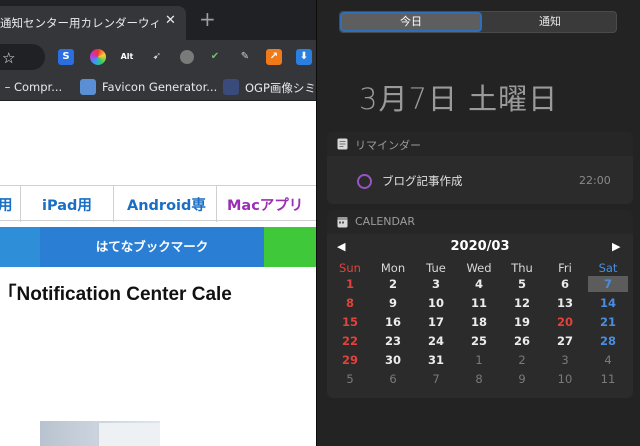 This screenshot has width=640, height=446. Describe the element at coordinates (608, 268) in the screenshot. I see `weekday-label: Sat` at that location.